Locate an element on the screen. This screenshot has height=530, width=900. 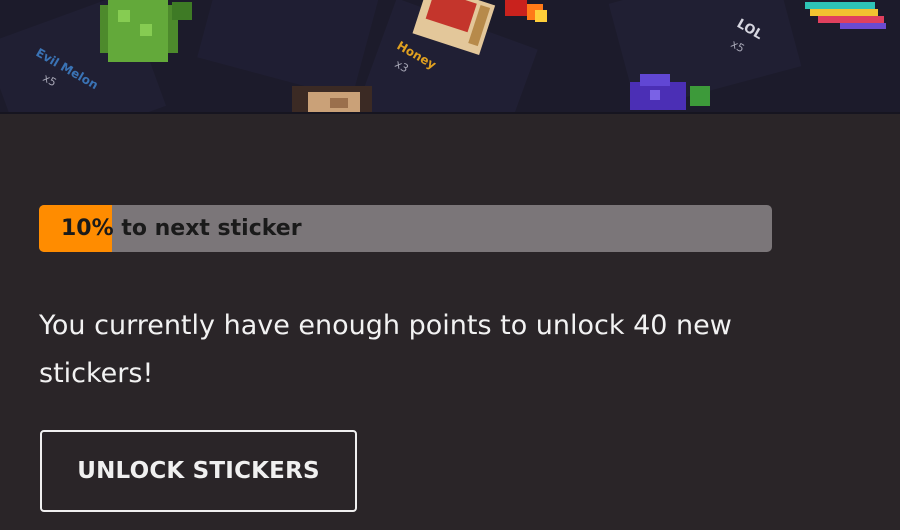
pixel-face-icon is located at coordinates (332, 99).